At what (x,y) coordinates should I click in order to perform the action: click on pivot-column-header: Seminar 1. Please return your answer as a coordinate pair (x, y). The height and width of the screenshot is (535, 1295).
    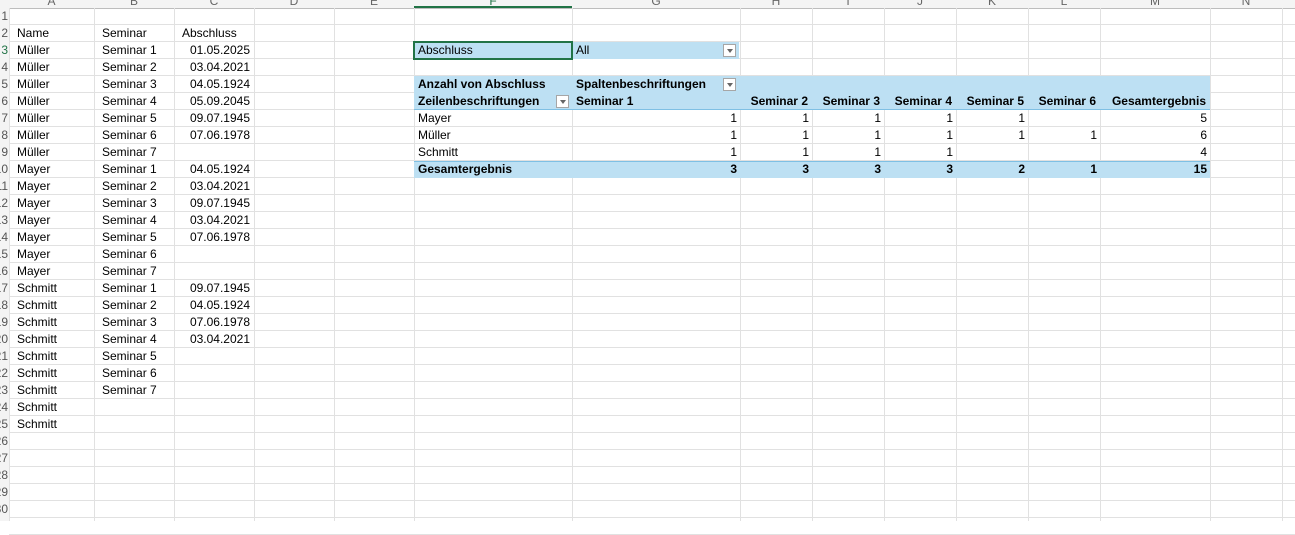
    Looking at the image, I should click on (656, 101).